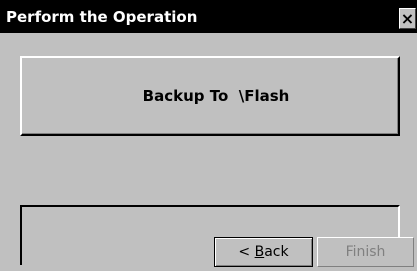  Describe the element at coordinates (208, 16) in the screenshot. I see `title-bar: Perform the Operation` at that location.